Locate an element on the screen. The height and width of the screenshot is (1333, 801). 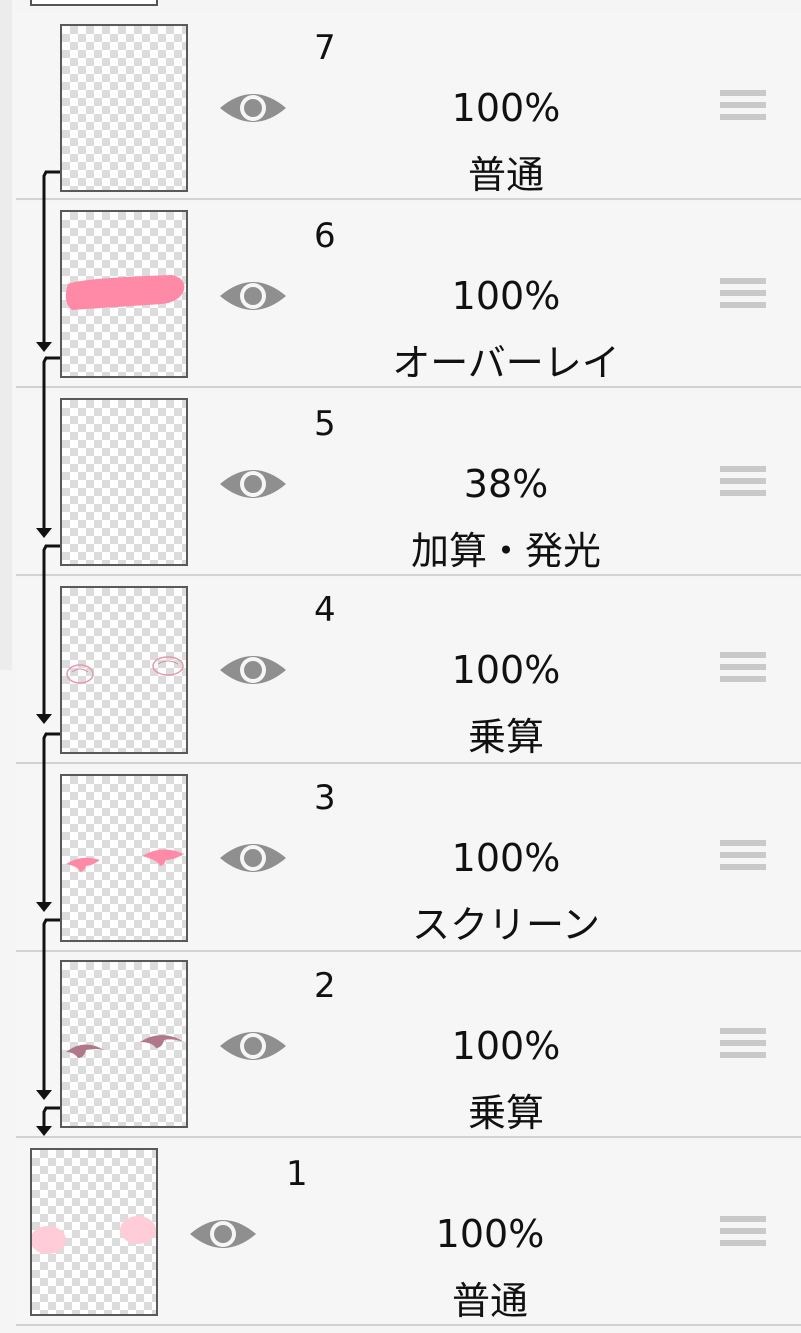
blend-mode: 加算・発光 is located at coordinates (505, 551).